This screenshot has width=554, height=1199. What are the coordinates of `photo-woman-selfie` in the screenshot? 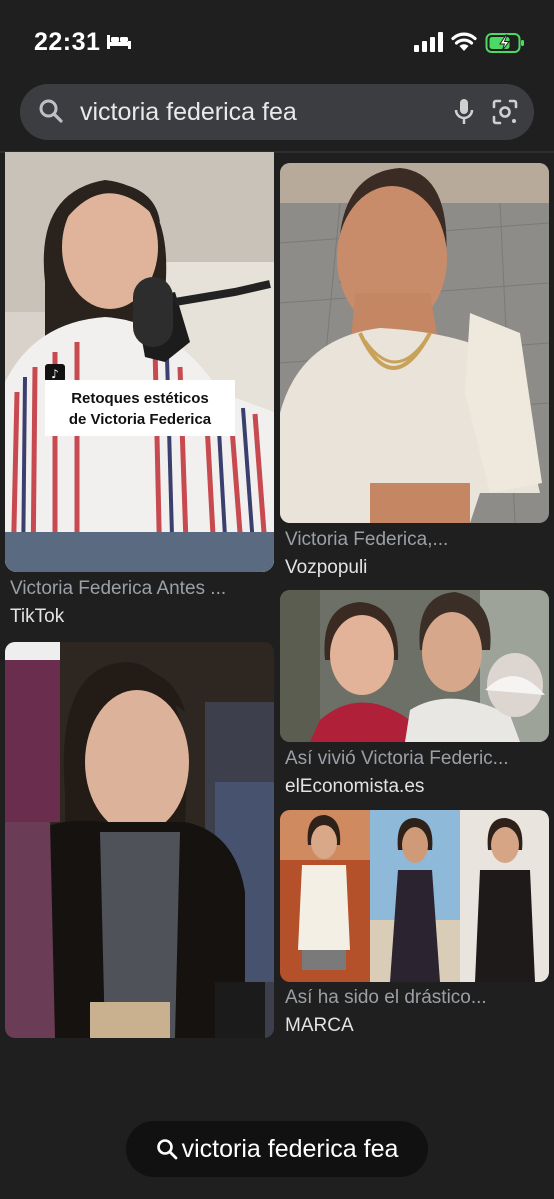 It's located at (414, 343).